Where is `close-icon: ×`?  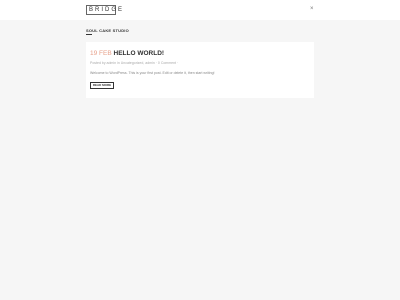 close-icon: × is located at coordinates (312, 9).